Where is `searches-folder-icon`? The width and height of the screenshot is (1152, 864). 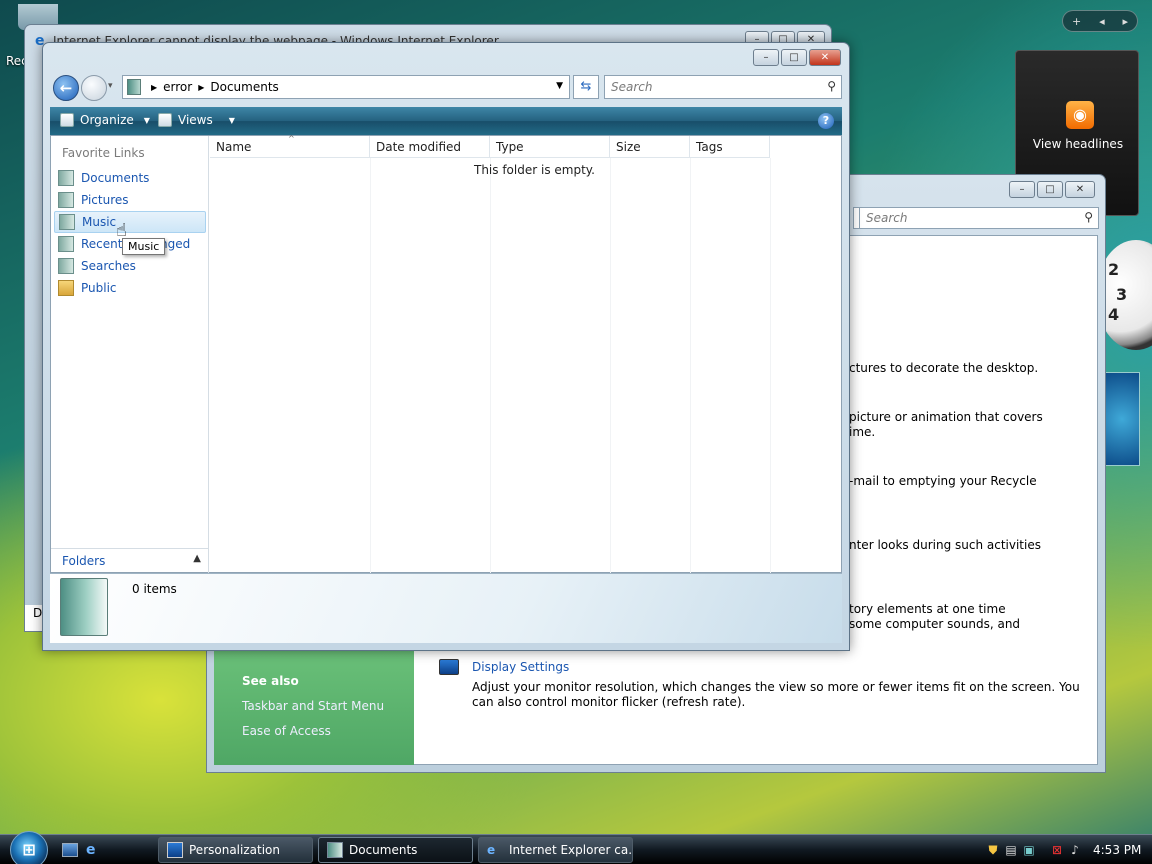
searches-folder-icon is located at coordinates (66, 266).